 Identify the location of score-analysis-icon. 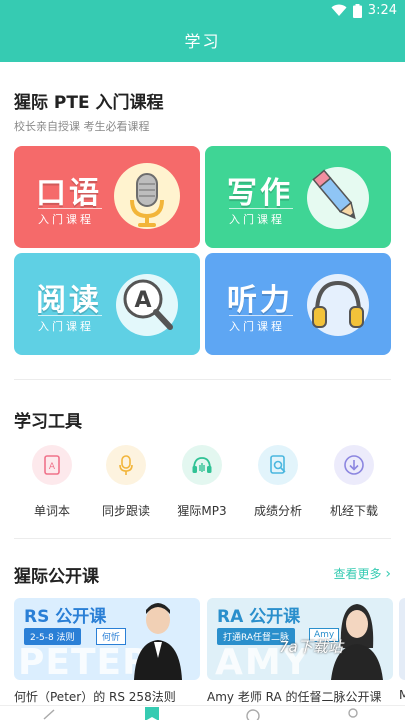
(278, 465).